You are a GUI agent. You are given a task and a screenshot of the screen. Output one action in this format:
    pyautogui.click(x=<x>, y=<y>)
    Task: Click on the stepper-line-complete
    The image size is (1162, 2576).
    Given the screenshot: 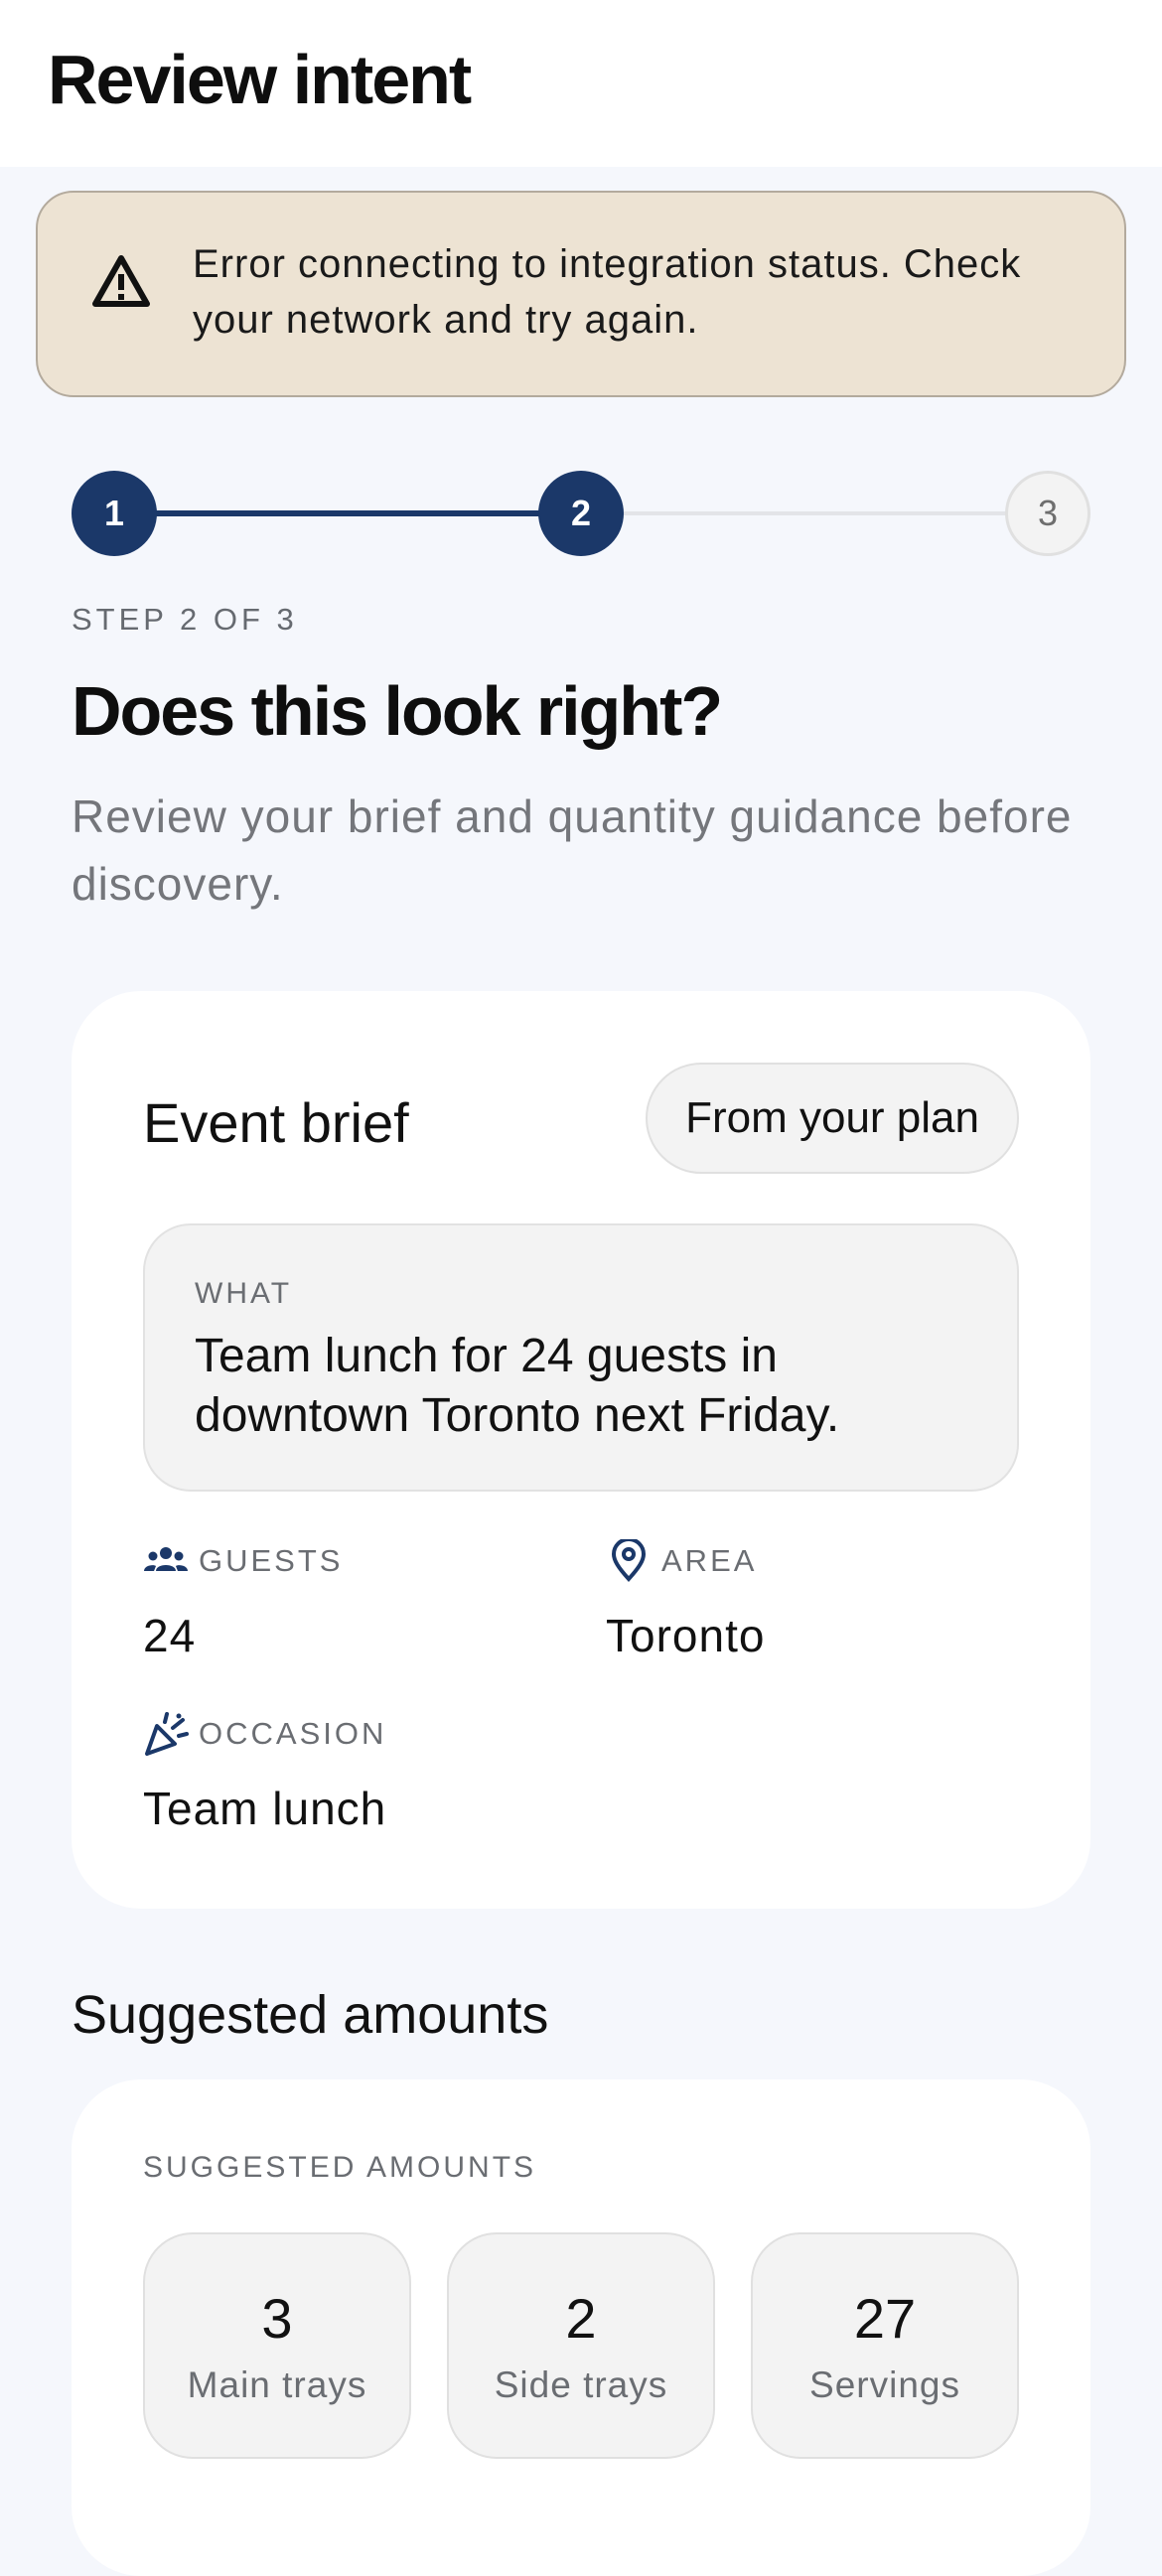 What is the action you would take?
    pyautogui.click(x=349, y=513)
    